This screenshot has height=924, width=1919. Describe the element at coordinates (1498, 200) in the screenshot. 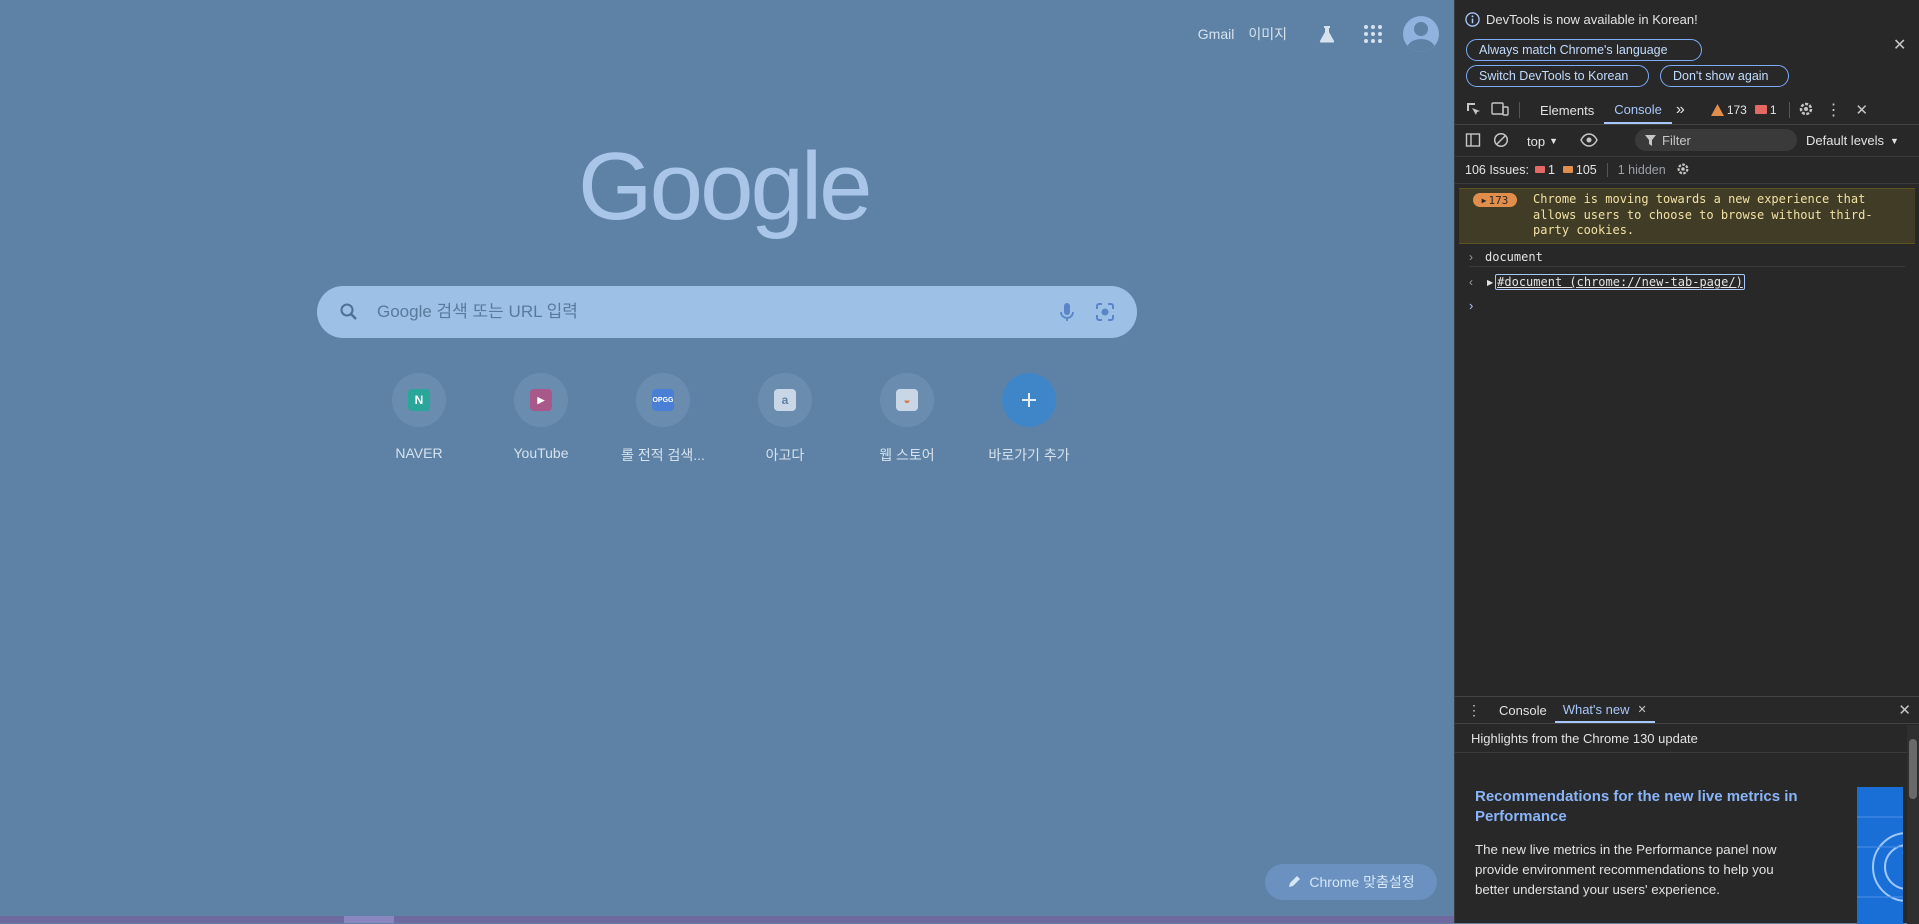

I see `warning-repeat-count: 173` at that location.